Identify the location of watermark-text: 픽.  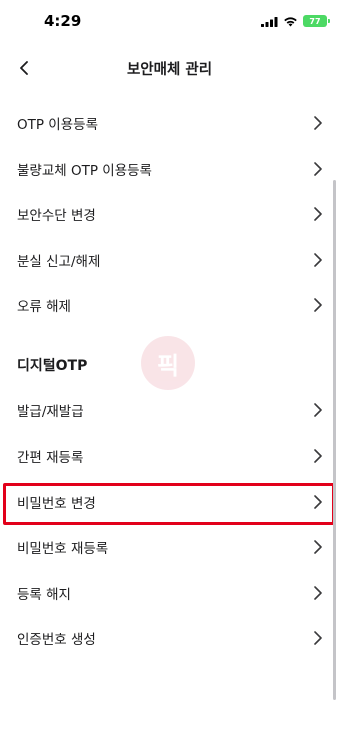
(168, 365).